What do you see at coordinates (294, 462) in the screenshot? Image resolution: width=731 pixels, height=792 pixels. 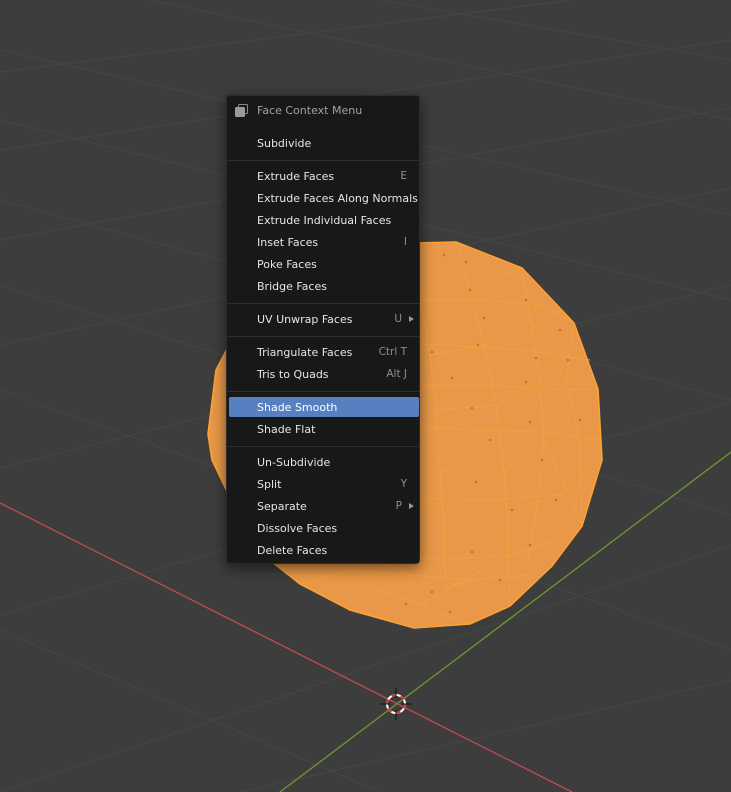 I see `menu-item-label: Un-Subdivide` at bounding box center [294, 462].